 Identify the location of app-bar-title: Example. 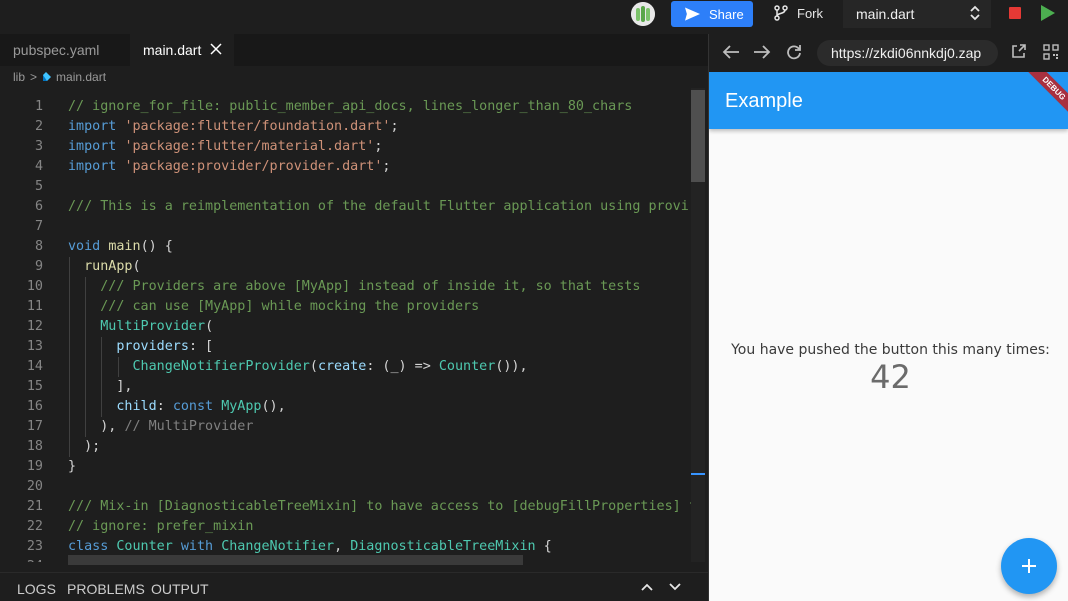
(764, 101).